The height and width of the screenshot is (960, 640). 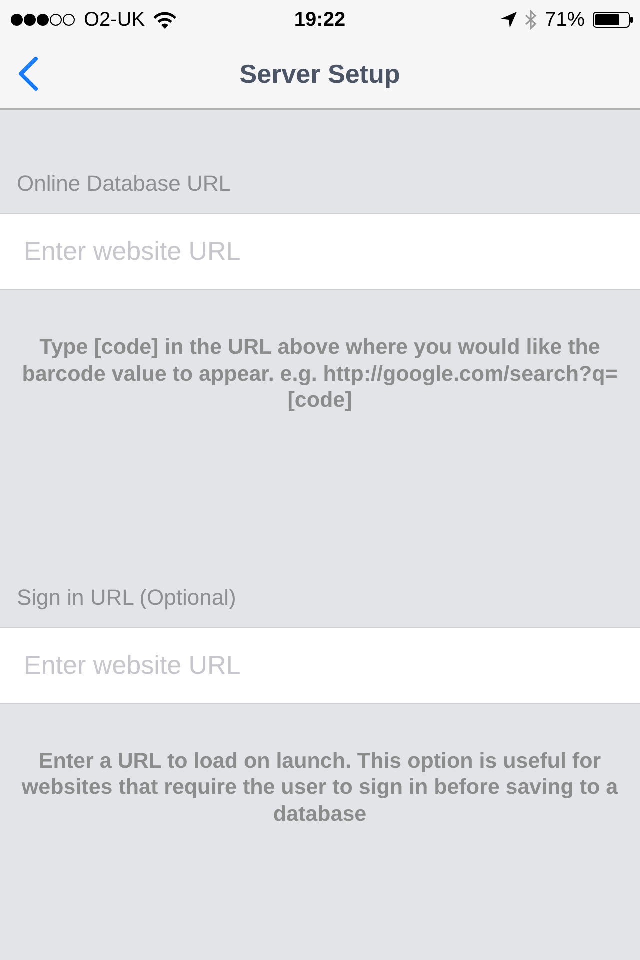 I want to click on status-time: 19:22, so click(x=320, y=20).